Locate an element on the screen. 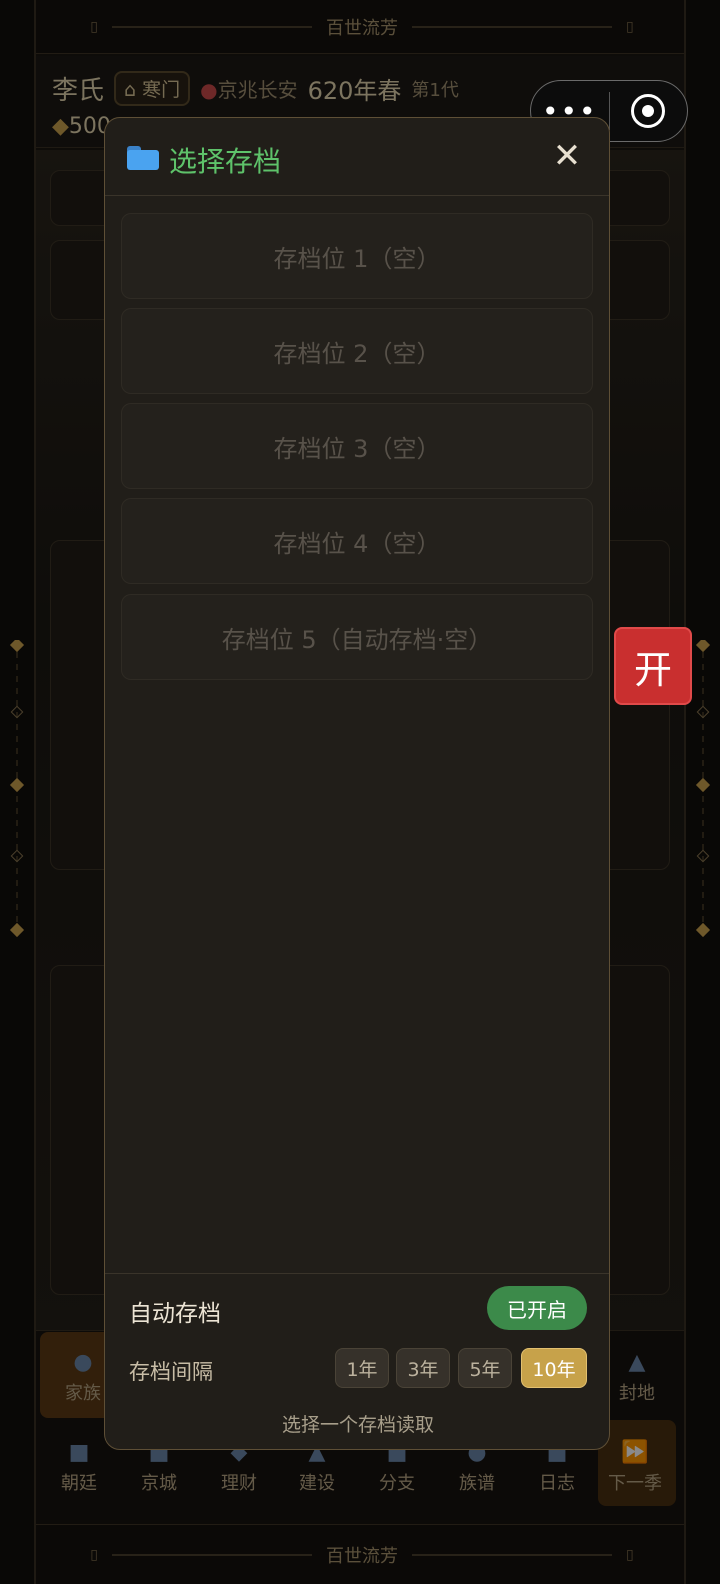  interval-option-1y: 1年 is located at coordinates (362, 1368).